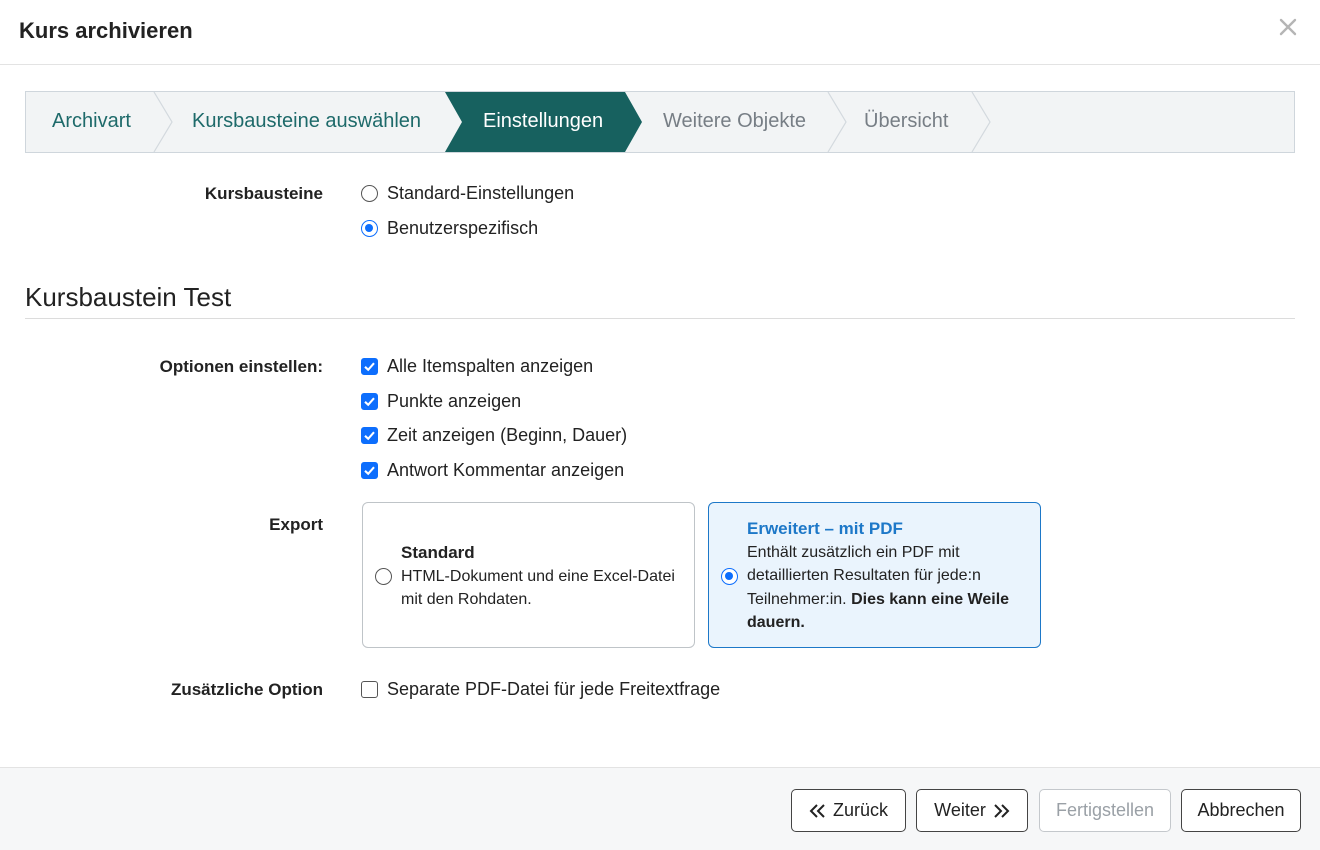  Describe the element at coordinates (817, 810) in the screenshot. I see `double-chevron-left-icon` at that location.